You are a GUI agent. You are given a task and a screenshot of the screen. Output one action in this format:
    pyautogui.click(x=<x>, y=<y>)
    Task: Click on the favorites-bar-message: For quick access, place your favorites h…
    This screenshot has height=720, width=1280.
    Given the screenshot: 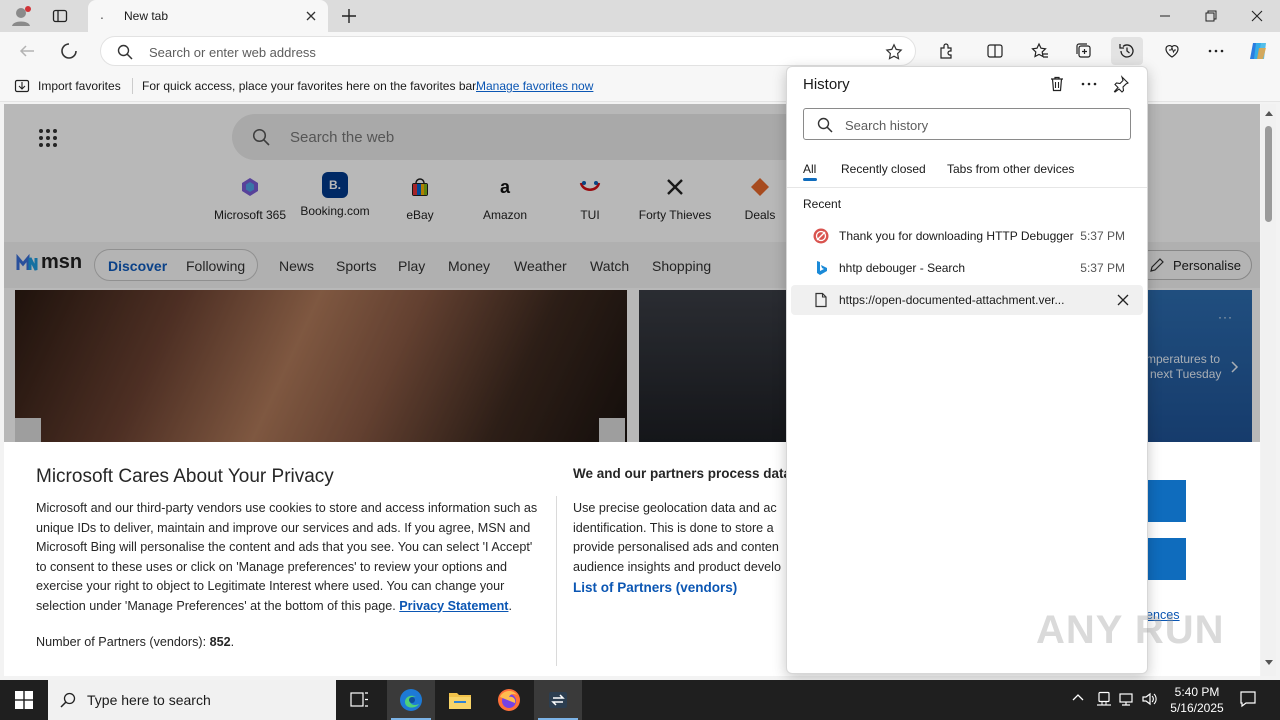 What is the action you would take?
    pyautogui.click(x=310, y=86)
    